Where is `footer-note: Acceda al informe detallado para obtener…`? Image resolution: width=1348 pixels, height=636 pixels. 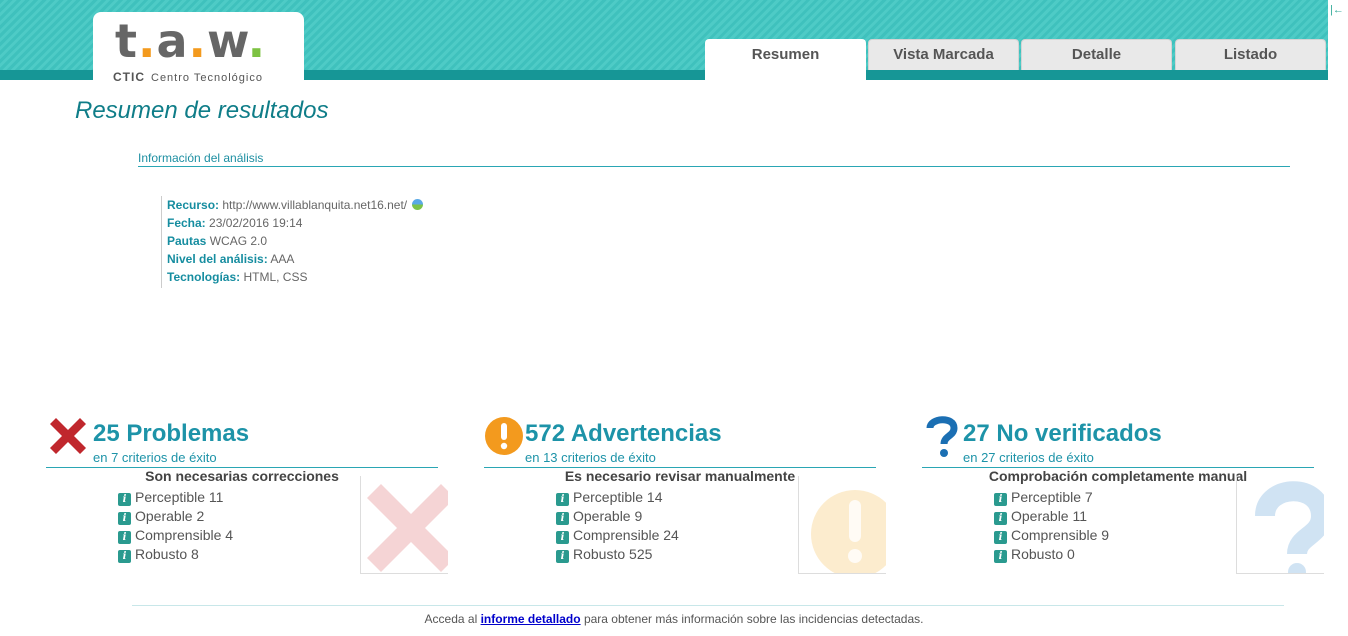 footer-note: Acceda al informe detallado para obtener… is located at coordinates (674, 619).